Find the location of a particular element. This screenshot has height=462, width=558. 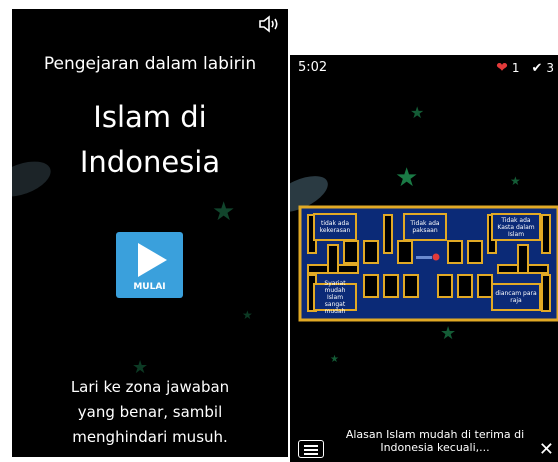

title-line2: Indonesia is located at coordinates (150, 162).